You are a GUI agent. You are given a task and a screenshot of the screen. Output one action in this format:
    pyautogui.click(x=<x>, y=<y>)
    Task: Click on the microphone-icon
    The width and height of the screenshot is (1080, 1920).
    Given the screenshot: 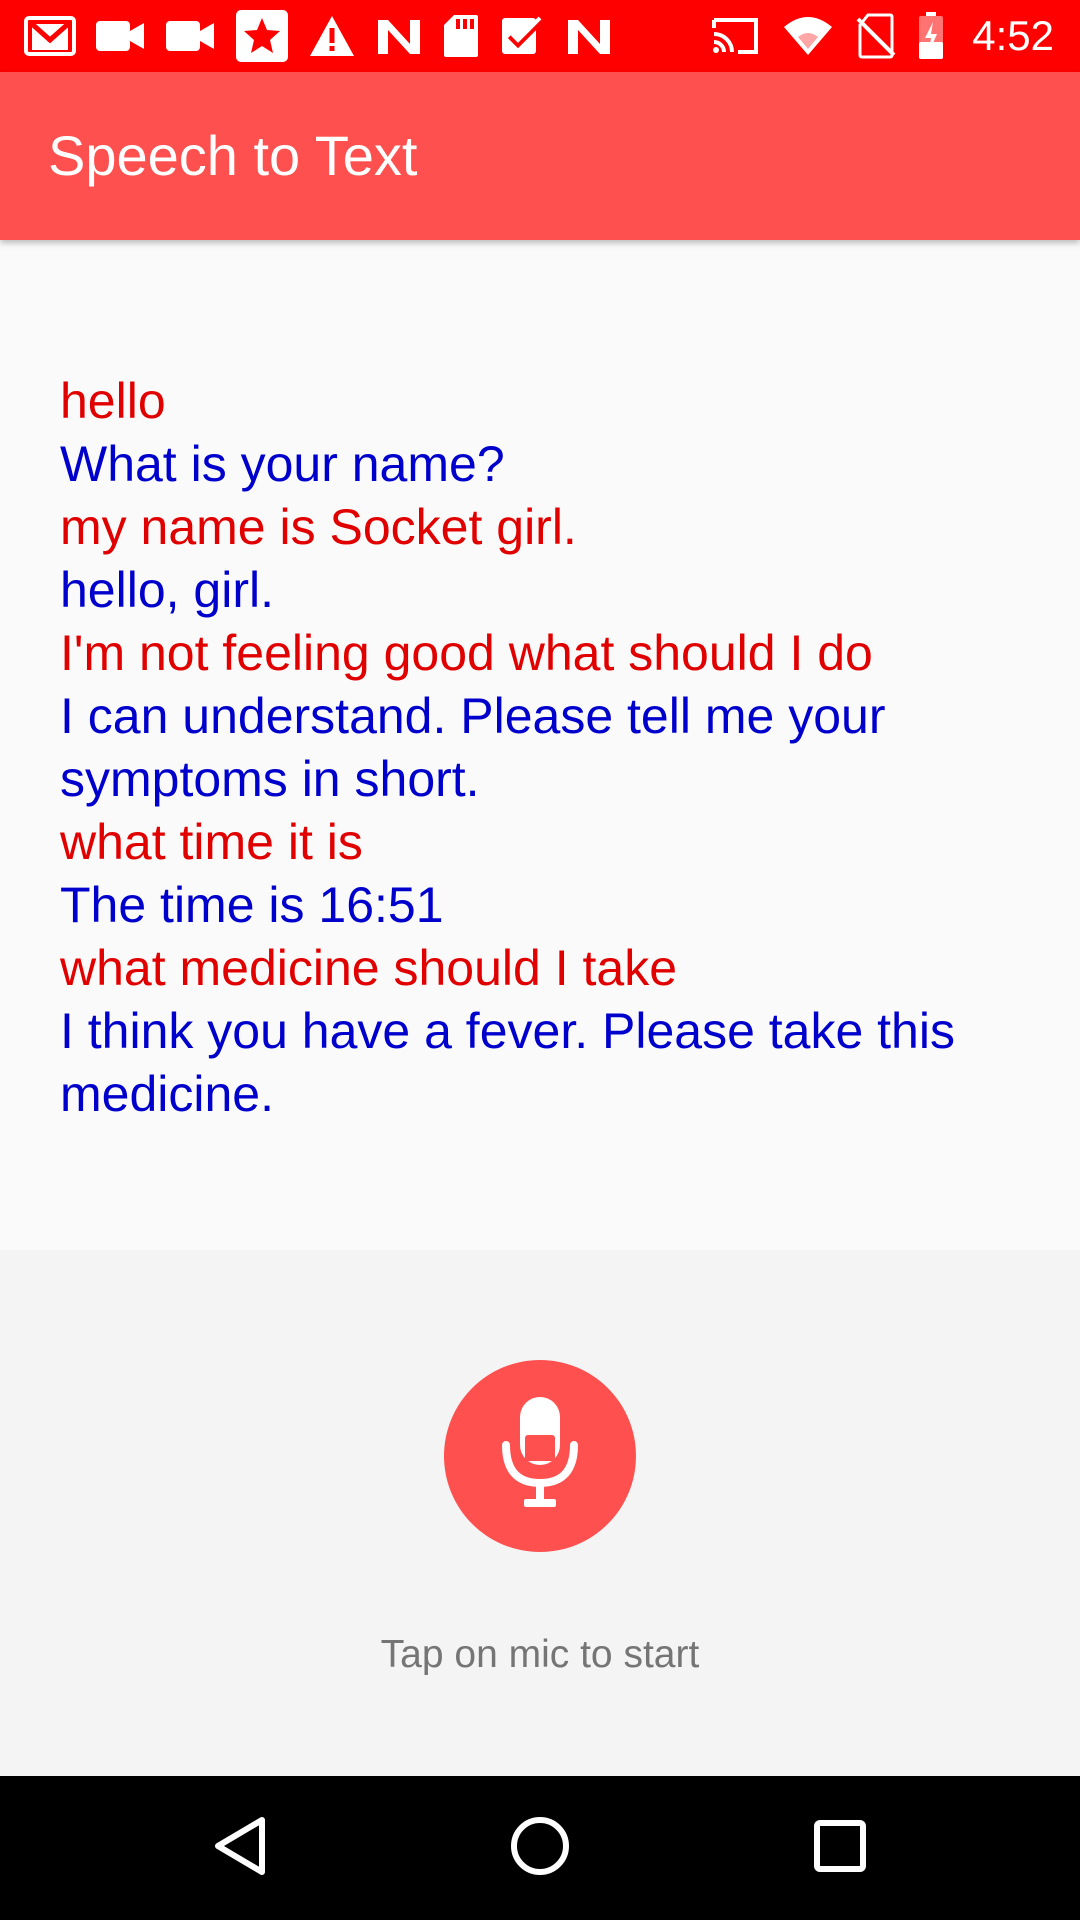 What is the action you would take?
    pyautogui.click(x=540, y=1456)
    